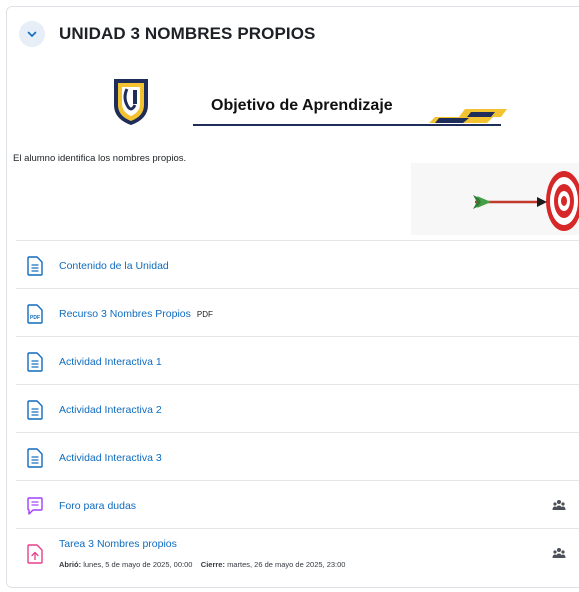  What do you see at coordinates (302, 105) in the screenshot?
I see `banner-title: Objetivo de Aprendizaje` at bounding box center [302, 105].